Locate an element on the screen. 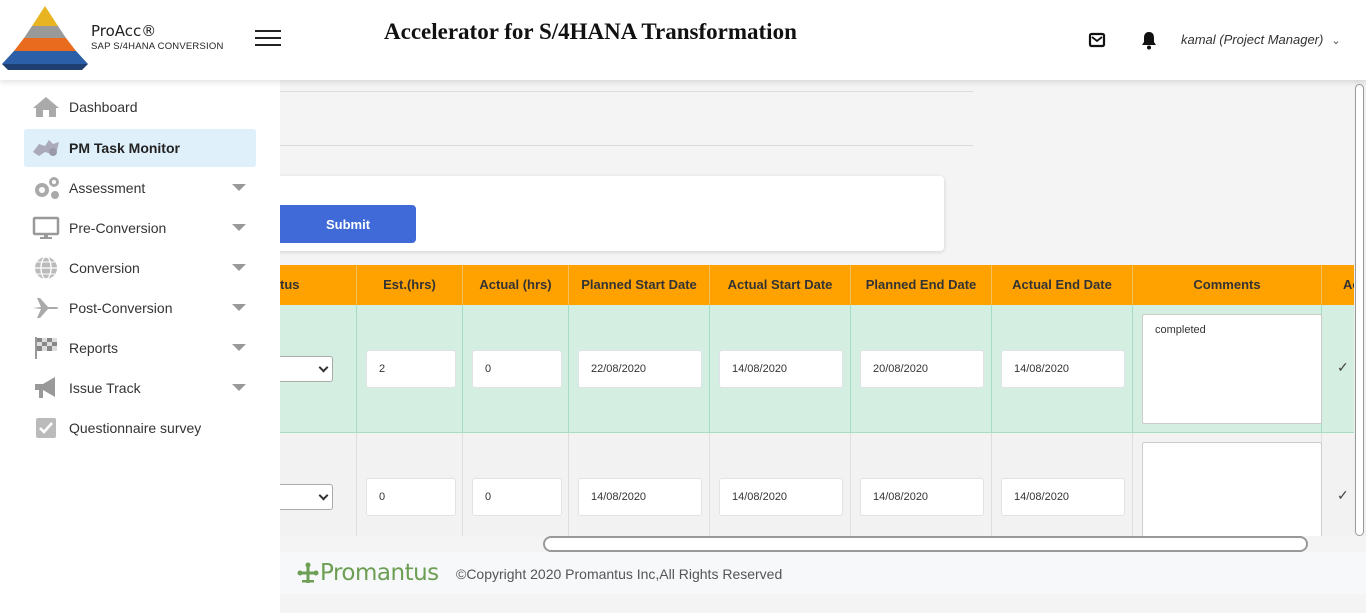  user-name: kamal (Project Manager) is located at coordinates (1252, 39).